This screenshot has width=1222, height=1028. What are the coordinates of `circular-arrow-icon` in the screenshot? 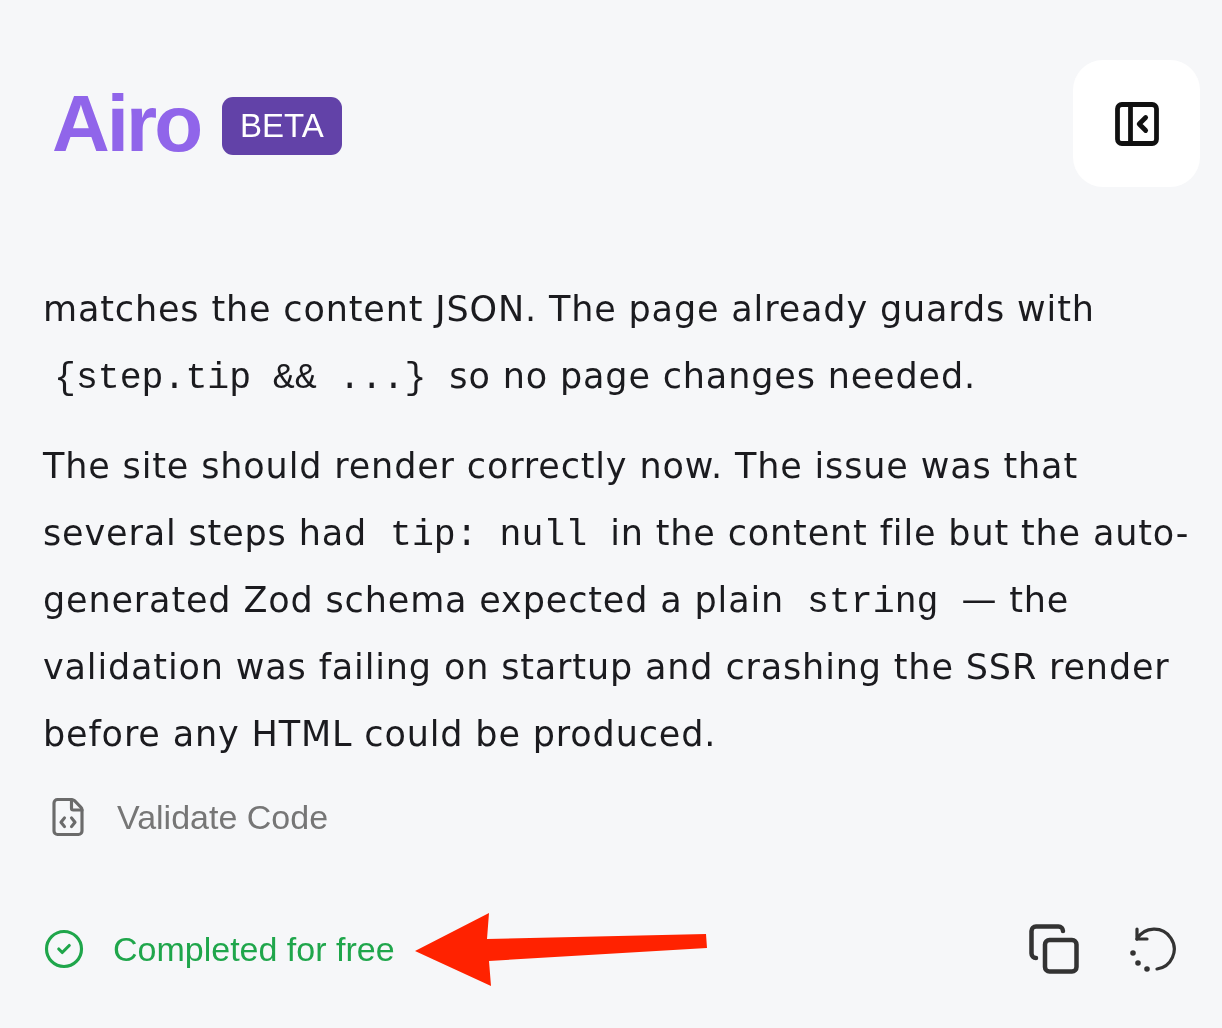 It's located at (1152, 949).